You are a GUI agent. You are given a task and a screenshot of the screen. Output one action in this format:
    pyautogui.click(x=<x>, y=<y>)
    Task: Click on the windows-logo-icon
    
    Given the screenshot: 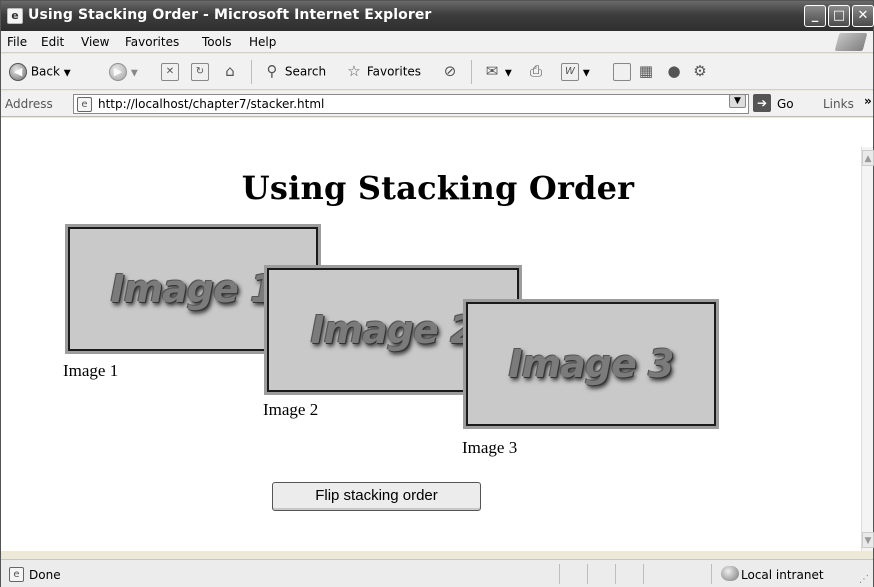 What is the action you would take?
    pyautogui.click(x=851, y=42)
    